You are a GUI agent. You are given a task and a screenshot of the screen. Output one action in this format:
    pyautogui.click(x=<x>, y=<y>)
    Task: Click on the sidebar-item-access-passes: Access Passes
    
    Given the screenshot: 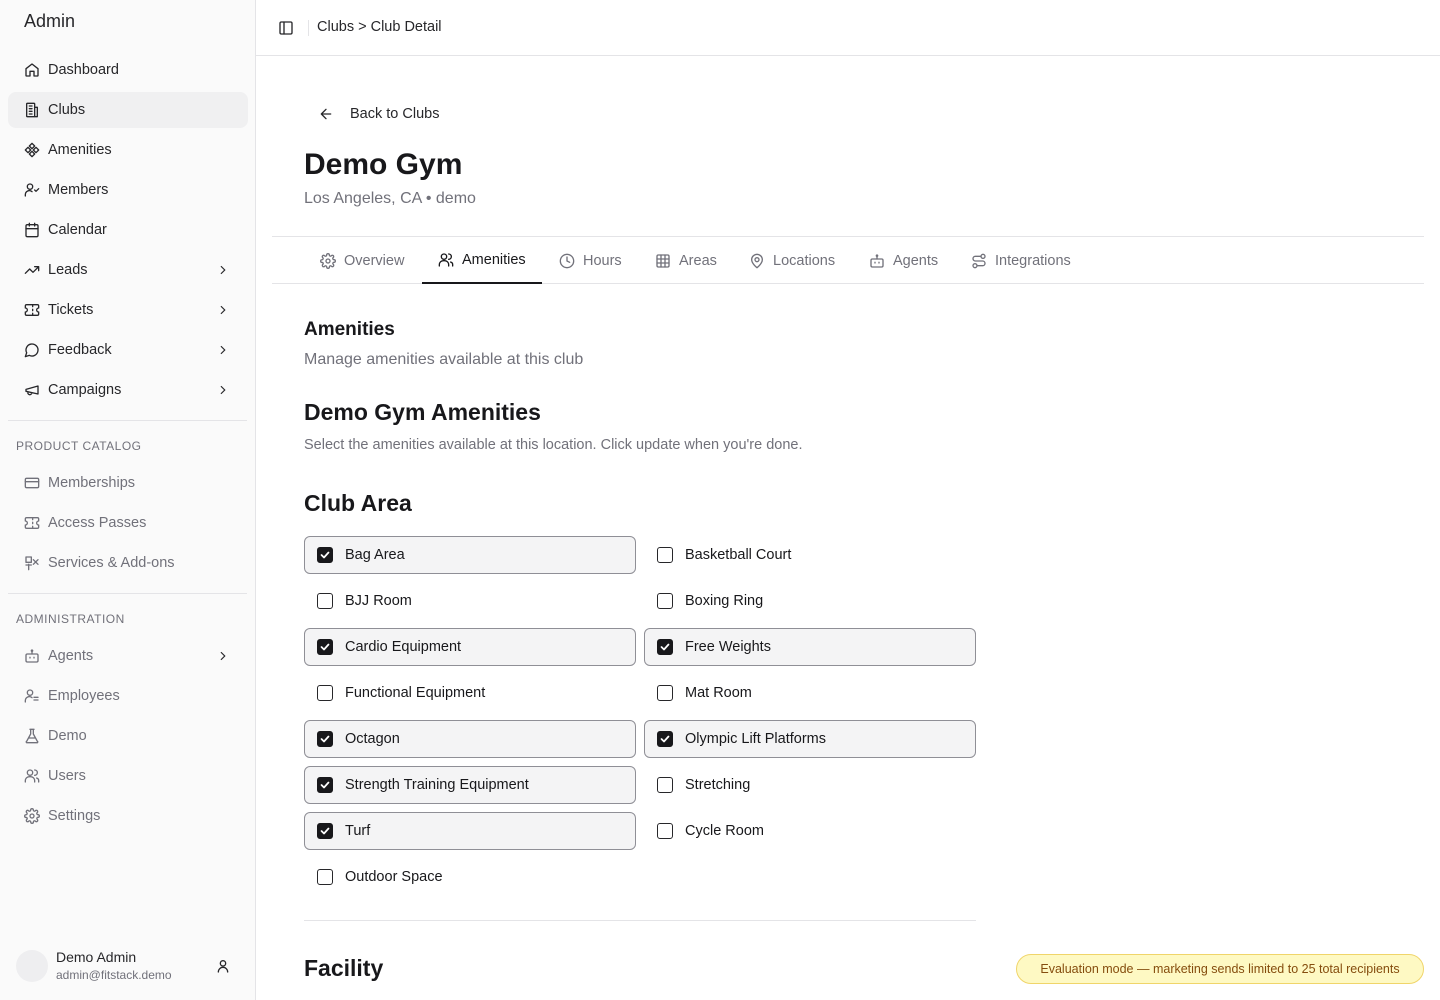 What is the action you would take?
    pyautogui.click(x=128, y=523)
    